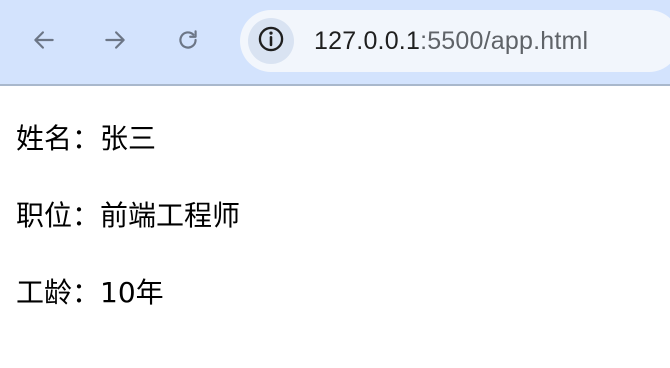 The width and height of the screenshot is (670, 368). I want to click on arrow-left-icon, so click(44, 40).